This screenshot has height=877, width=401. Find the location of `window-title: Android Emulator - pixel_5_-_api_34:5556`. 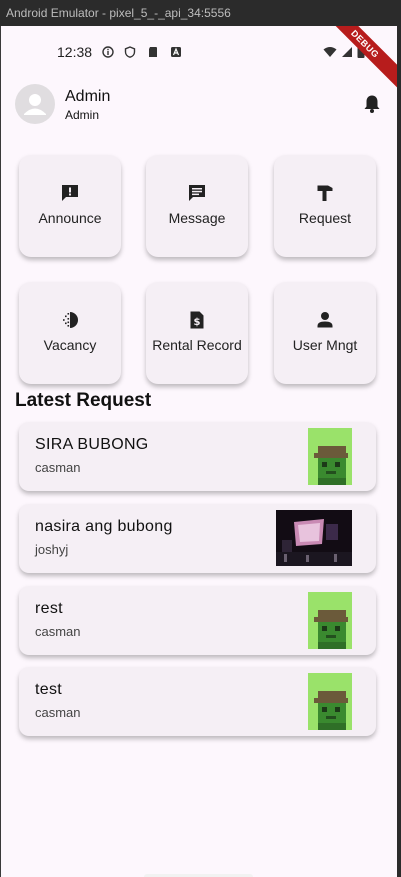

window-title: Android Emulator - pixel_5_-_api_34:5556 is located at coordinates (118, 13).